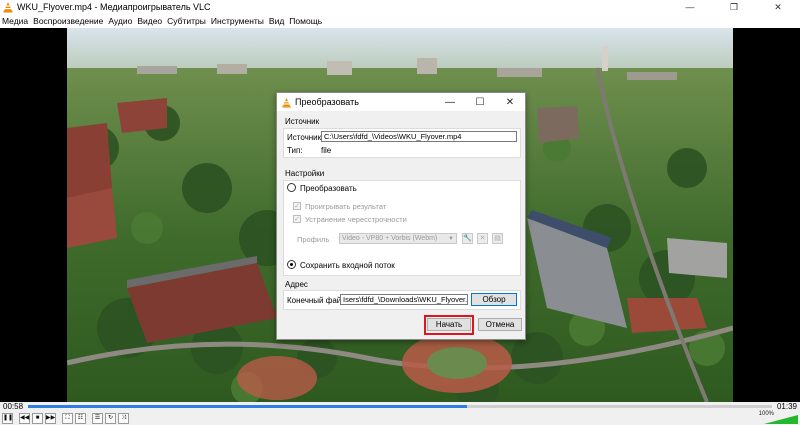 The width and height of the screenshot is (800, 425). What do you see at coordinates (734, 7) in the screenshot?
I see `maximize-button: ❐` at bounding box center [734, 7].